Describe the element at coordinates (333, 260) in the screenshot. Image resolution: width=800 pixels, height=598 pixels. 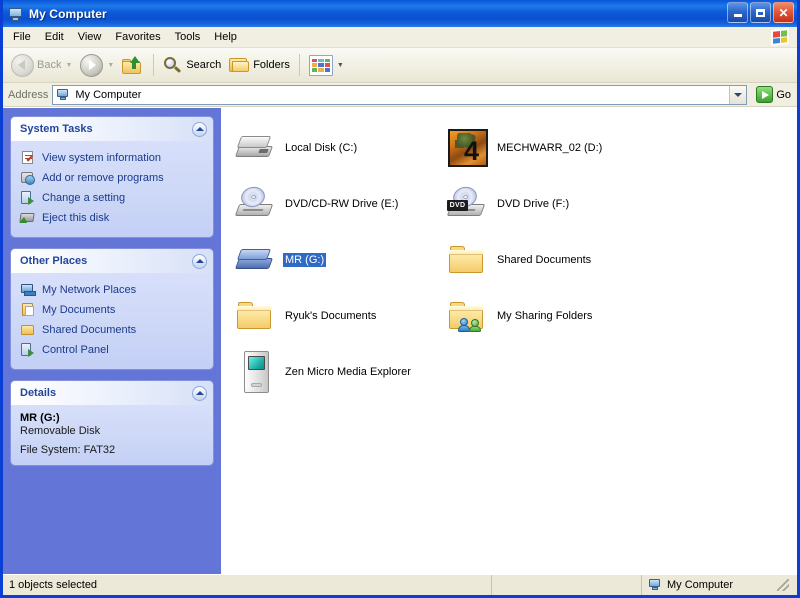
I see `drive-item-mr-g: MR (G:)` at that location.